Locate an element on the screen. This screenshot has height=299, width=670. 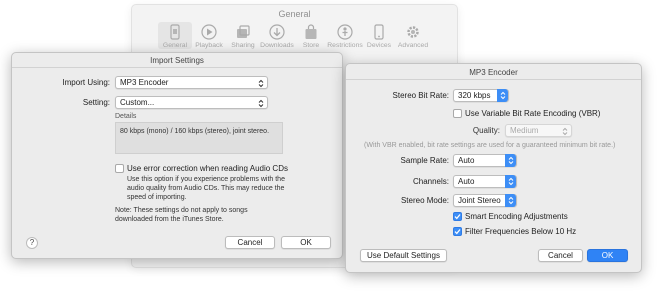
toolbar-restrictions: Restrictions is located at coordinates (345, 35).